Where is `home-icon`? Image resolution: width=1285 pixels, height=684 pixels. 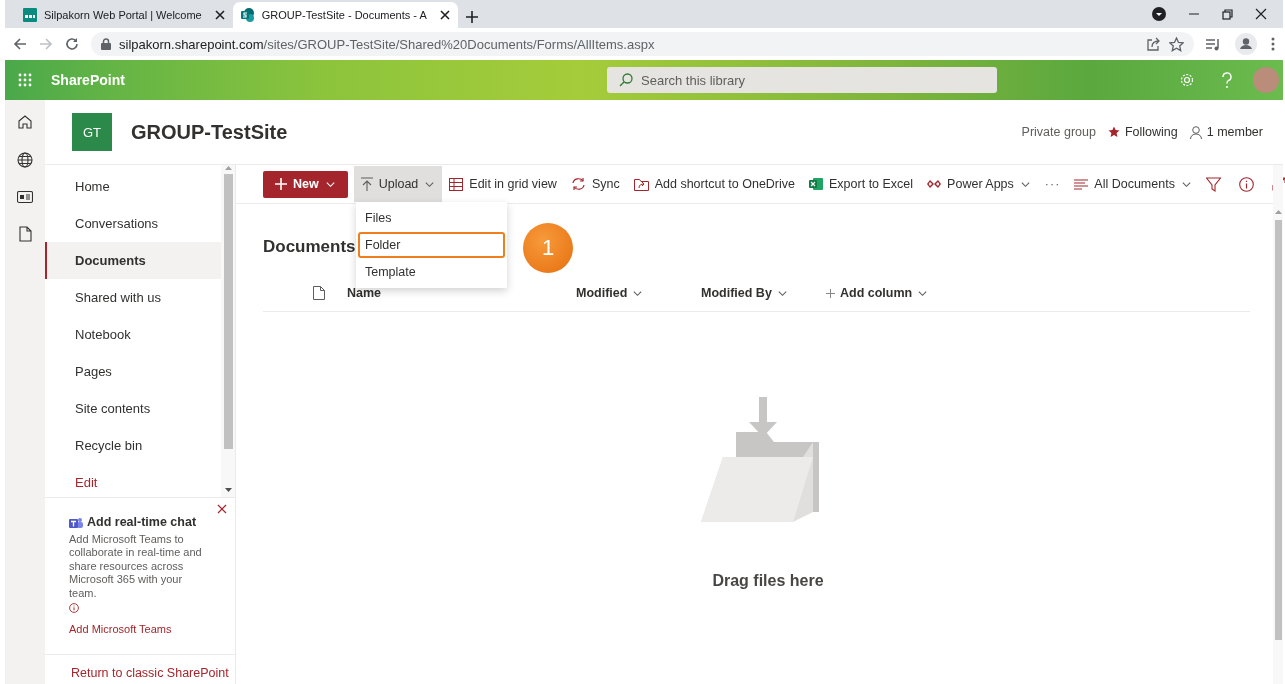
home-icon is located at coordinates (25, 122).